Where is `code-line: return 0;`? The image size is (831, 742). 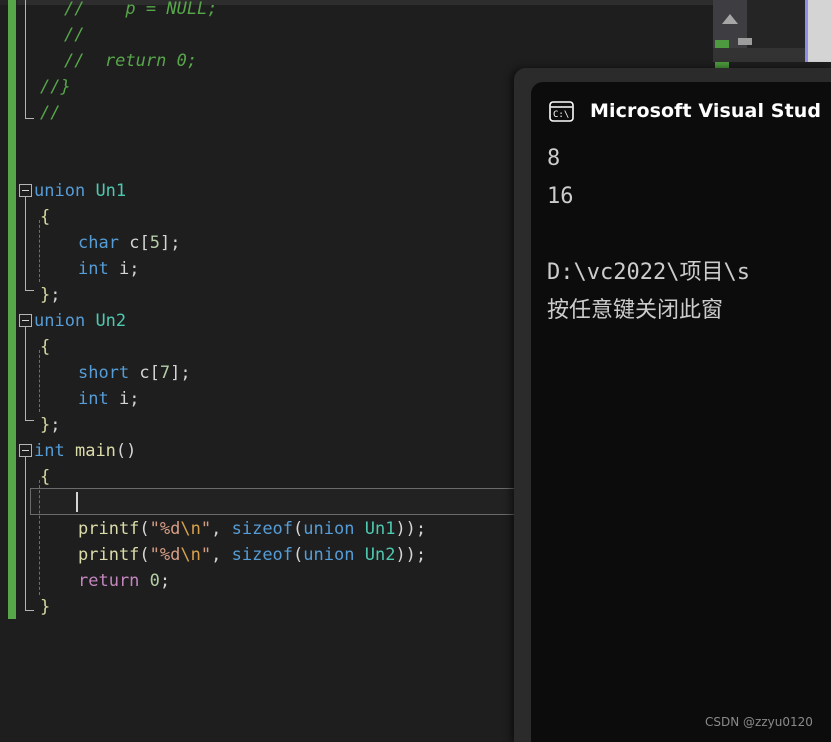
code-line: return 0; is located at coordinates (124, 581).